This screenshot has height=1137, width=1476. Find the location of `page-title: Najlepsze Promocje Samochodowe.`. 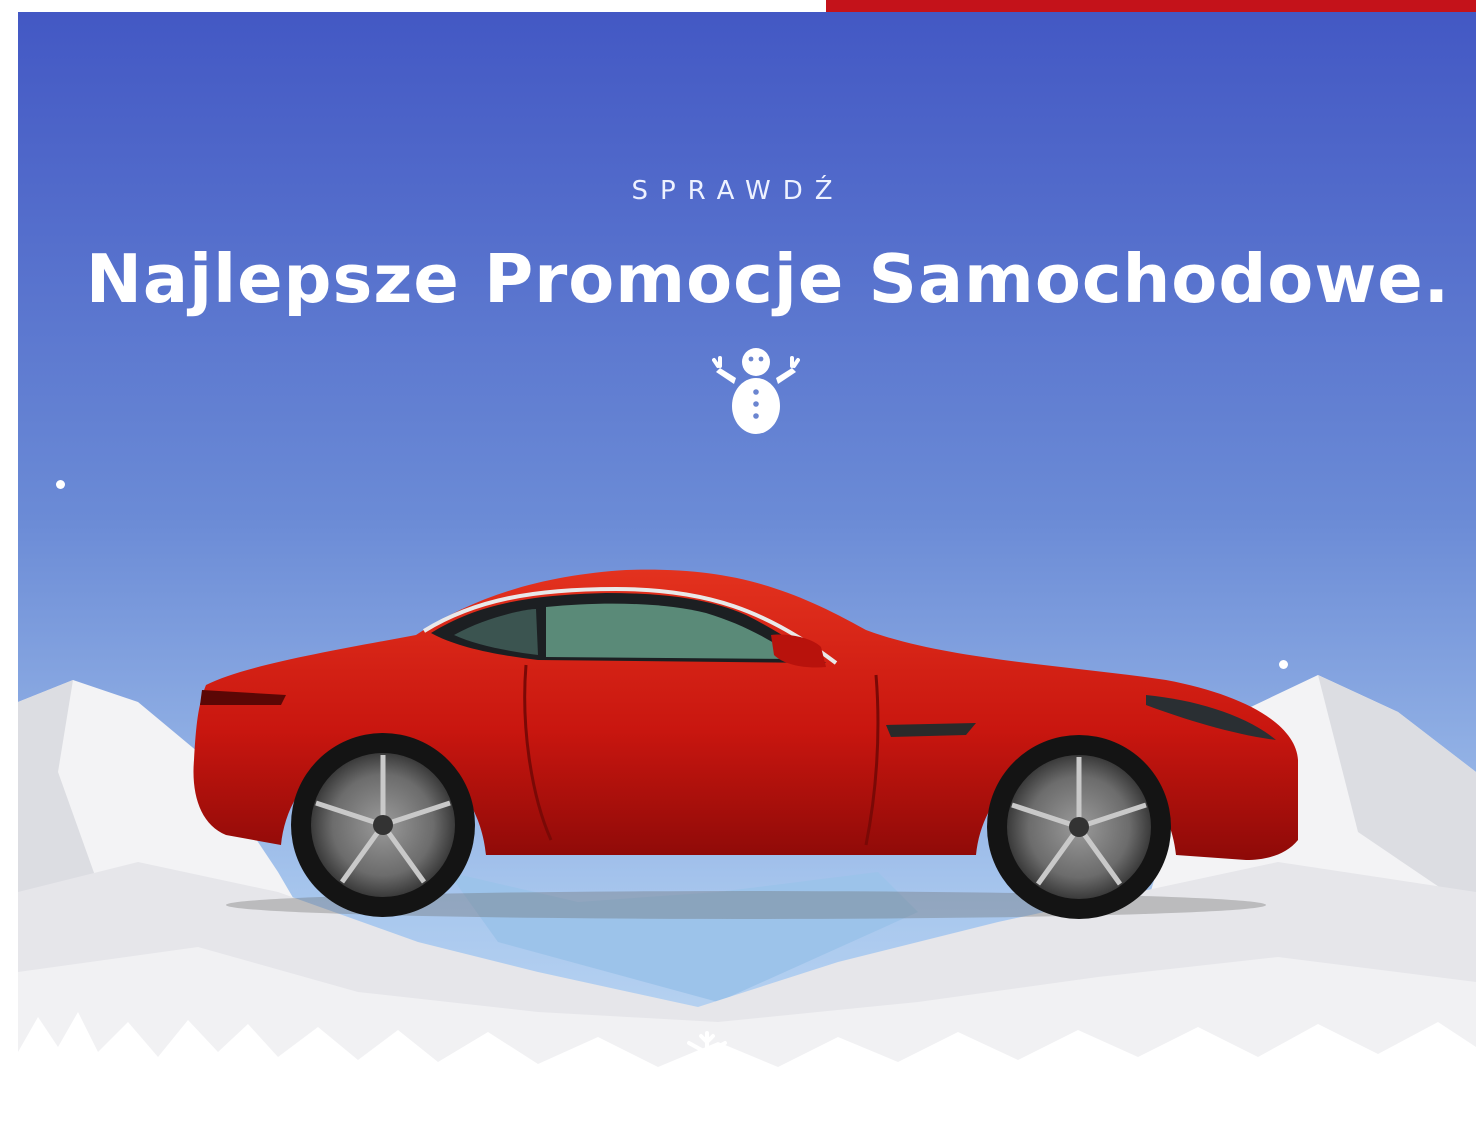

page-title: Najlepsze Promocje Samochodowe. is located at coordinates (768, 279).